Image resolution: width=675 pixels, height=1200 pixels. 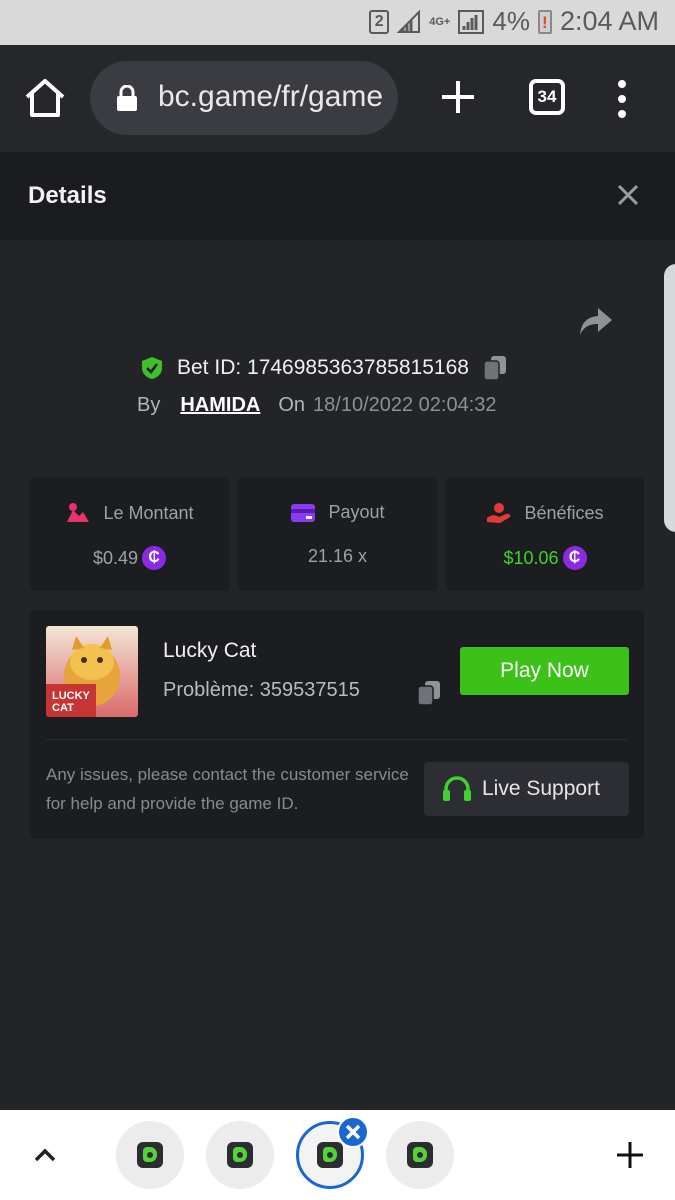 I want to click on game-id: Problème: 359537515, so click(x=261, y=690).